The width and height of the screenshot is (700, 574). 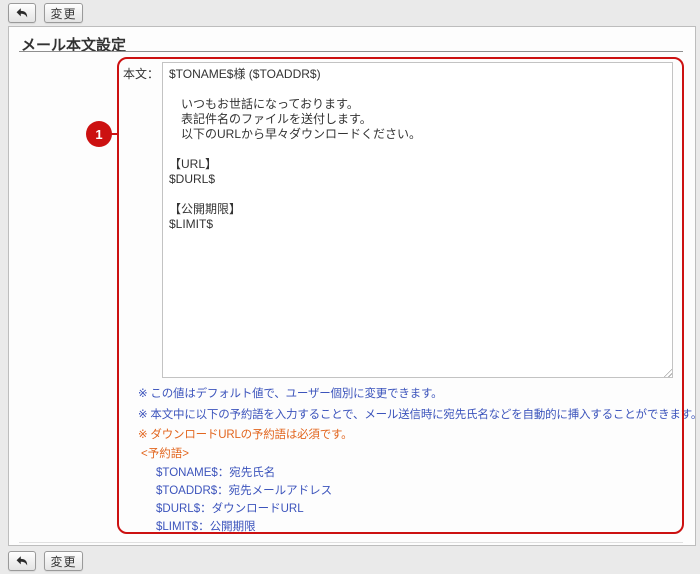 What do you see at coordinates (350, 561) in the screenshot?
I see `bottom-toolbar: 変更` at bounding box center [350, 561].